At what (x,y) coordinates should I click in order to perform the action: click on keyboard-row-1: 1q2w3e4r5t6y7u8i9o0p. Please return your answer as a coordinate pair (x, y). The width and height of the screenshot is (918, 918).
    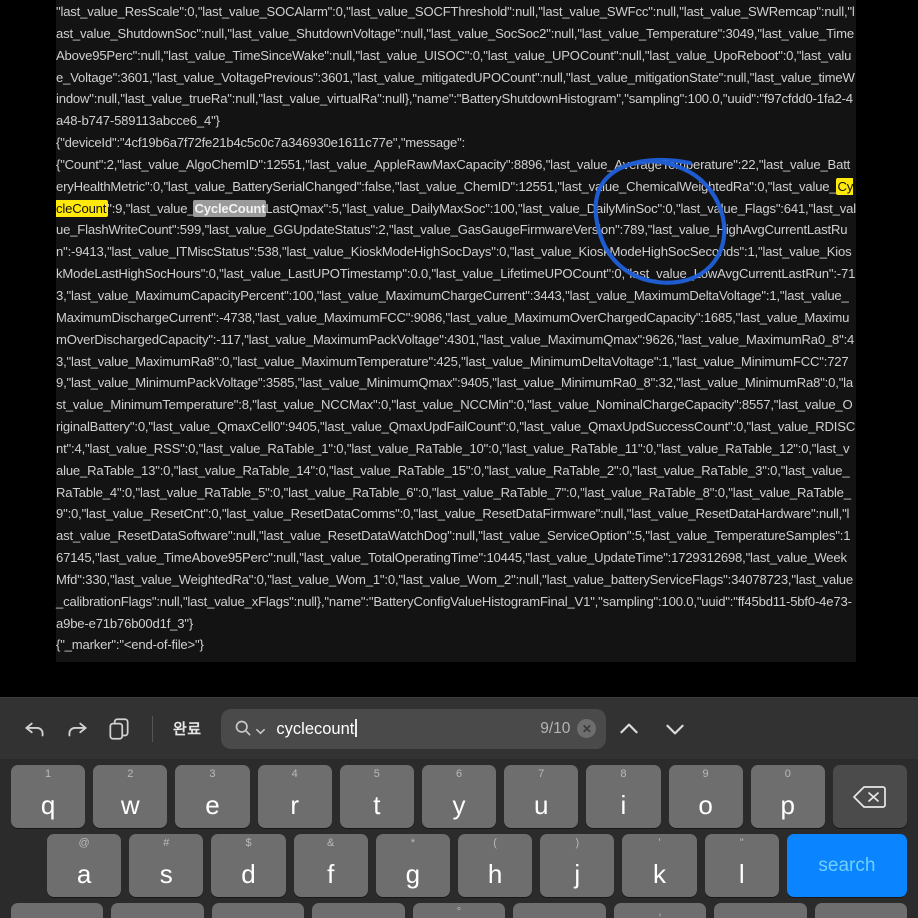
    Looking at the image, I should click on (459, 796).